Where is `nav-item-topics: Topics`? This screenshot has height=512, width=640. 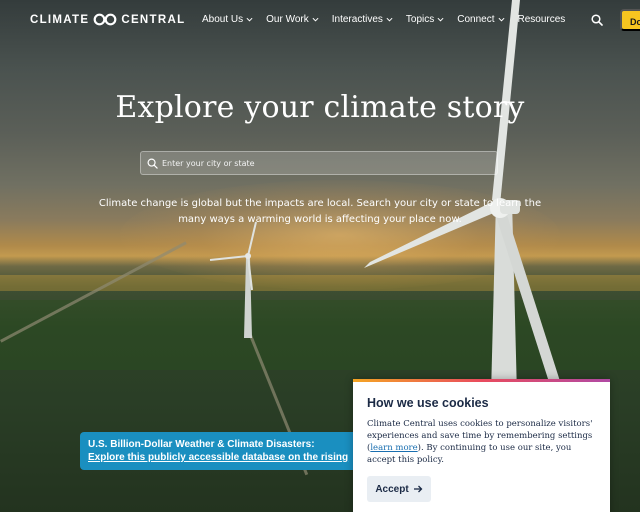
nav-item-topics: Topics is located at coordinates (425, 19).